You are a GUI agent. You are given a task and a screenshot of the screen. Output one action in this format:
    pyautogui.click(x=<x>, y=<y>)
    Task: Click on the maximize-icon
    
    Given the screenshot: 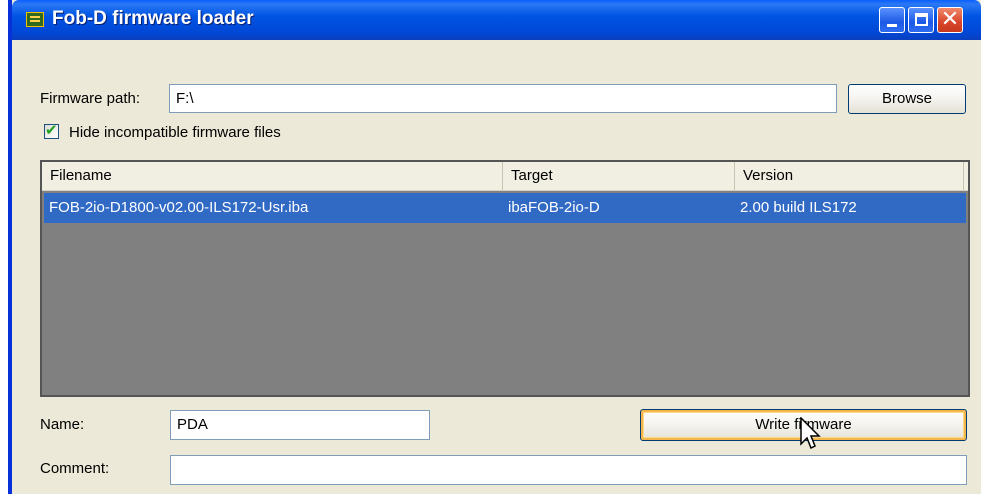 What is the action you would take?
    pyautogui.click(x=921, y=19)
    